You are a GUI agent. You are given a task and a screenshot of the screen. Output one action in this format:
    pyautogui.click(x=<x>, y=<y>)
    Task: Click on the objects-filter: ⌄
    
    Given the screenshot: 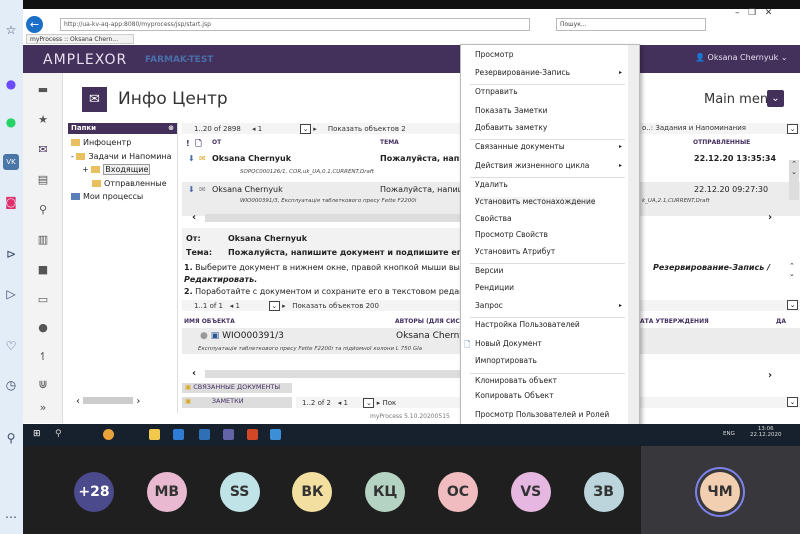 What is the action you would take?
    pyautogui.click(x=720, y=305)
    